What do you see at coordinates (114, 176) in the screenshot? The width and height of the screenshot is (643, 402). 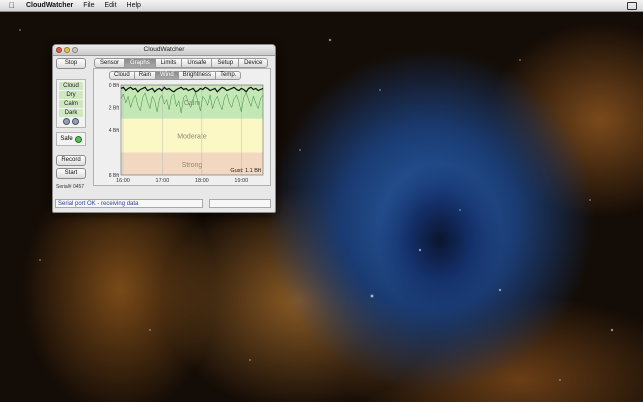 I see `y-tick-label: 8 Bft` at bounding box center [114, 176].